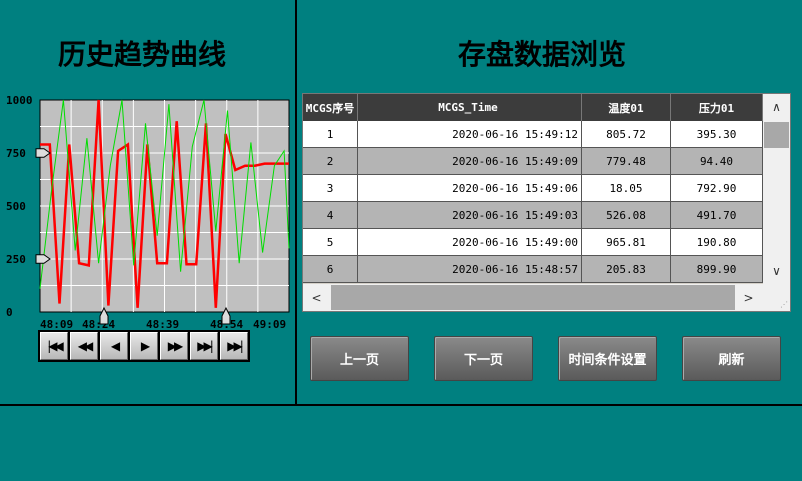 This screenshot has width=802, height=481. What do you see at coordinates (717, 269) in the screenshot?
I see `cell-pres: 899.90` at bounding box center [717, 269].